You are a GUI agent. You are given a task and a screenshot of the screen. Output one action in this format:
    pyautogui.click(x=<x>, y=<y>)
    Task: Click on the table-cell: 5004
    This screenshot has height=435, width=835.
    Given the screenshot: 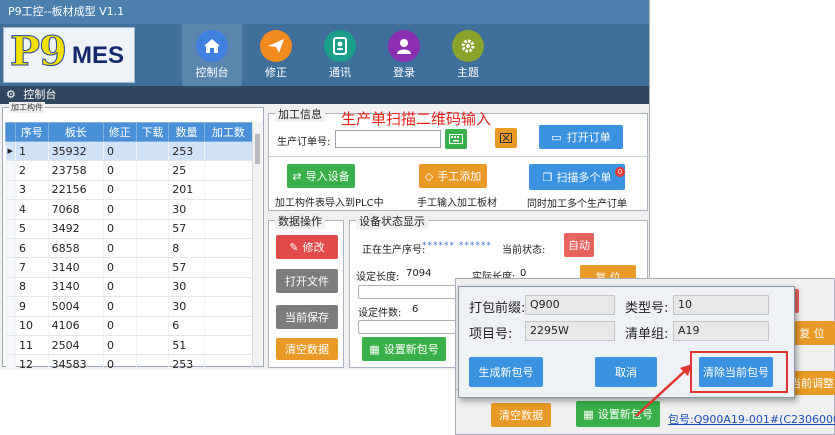 What is the action you would take?
    pyautogui.click(x=76, y=306)
    